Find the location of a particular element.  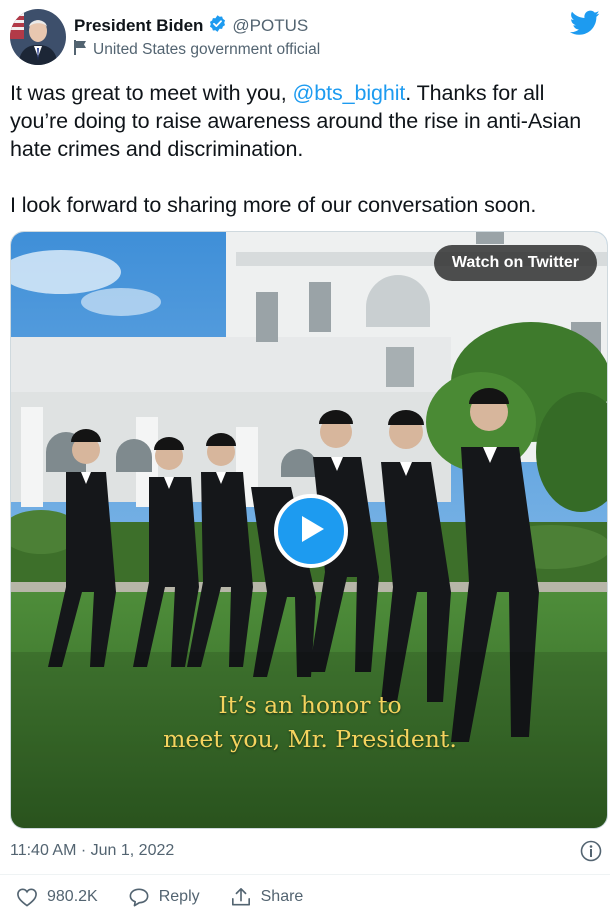

government-flag-icon is located at coordinates (80, 50).